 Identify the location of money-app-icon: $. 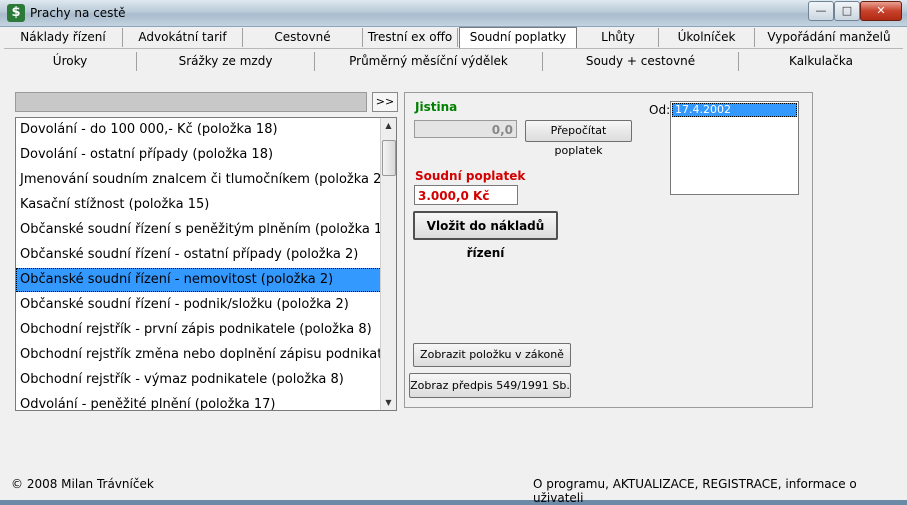
(16, 13).